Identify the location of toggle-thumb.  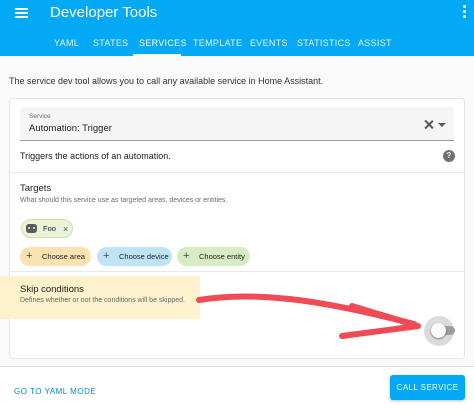
(438, 330).